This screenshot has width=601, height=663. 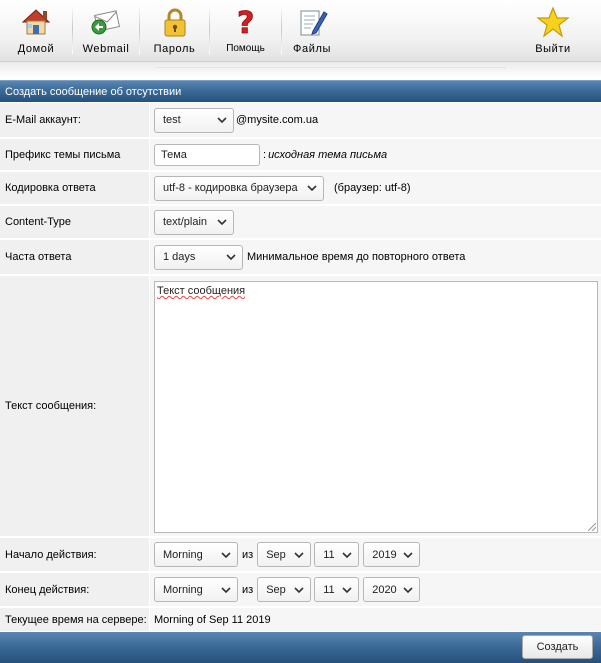 What do you see at coordinates (356, 257) in the screenshot?
I see `reply-frequency-note: Минимальное время до повторного ответа` at bounding box center [356, 257].